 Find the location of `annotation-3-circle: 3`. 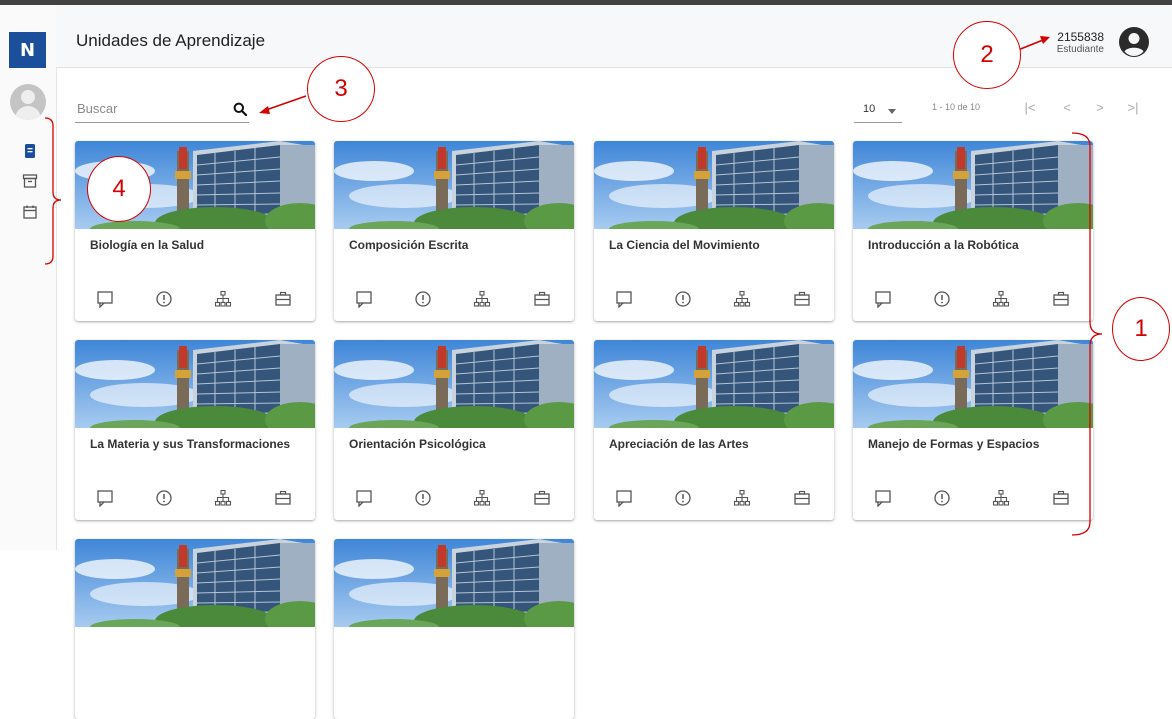

annotation-3-circle: 3 is located at coordinates (341, 89).